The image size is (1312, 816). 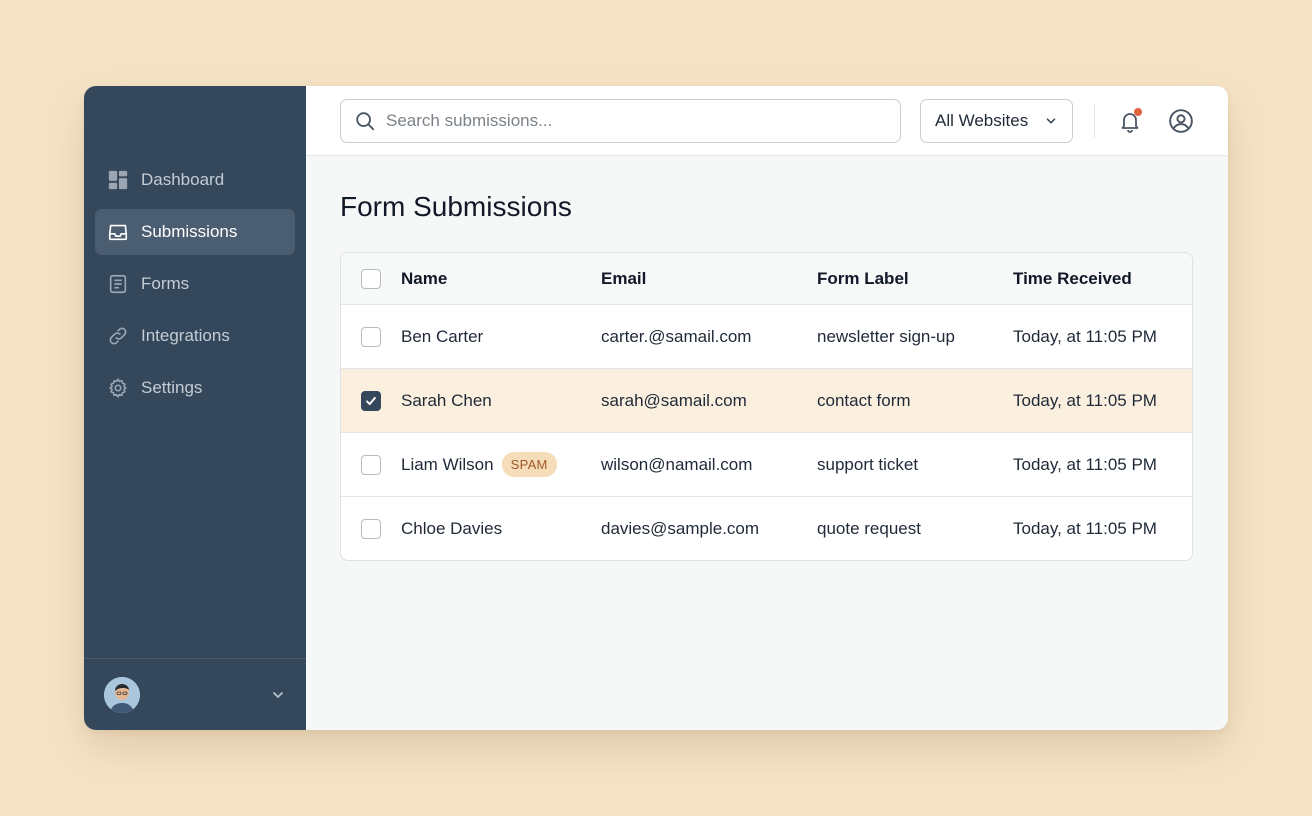 What do you see at coordinates (1130, 121) in the screenshot?
I see `notifications-button` at bounding box center [1130, 121].